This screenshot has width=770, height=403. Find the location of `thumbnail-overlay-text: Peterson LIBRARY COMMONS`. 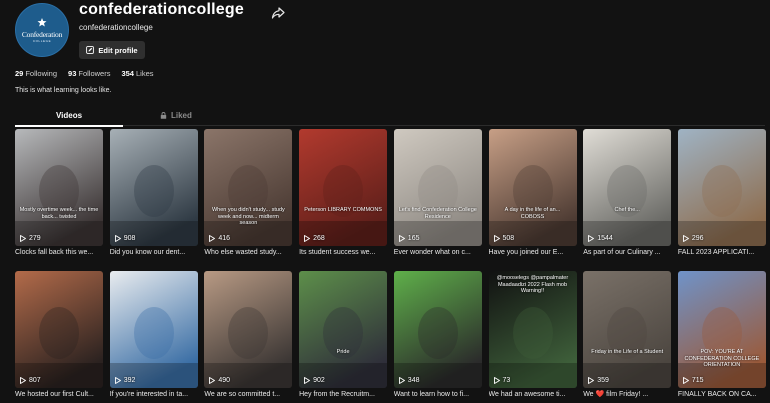

thumbnail-overlay-text: Peterson LIBRARY COMMONS is located at coordinates (343, 210).